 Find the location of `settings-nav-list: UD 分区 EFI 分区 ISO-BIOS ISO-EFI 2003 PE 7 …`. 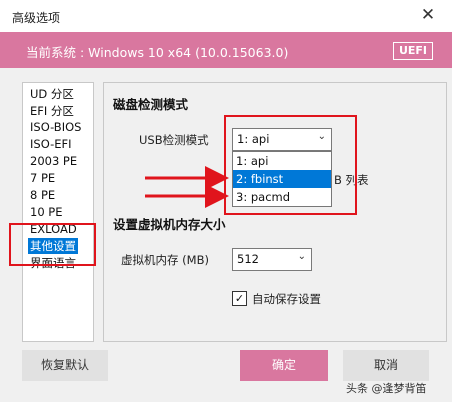

settings-nav-list: UD 分区 EFI 分区 ISO-BIOS ISO-EFI 2003 PE 7 … is located at coordinates (58, 212).